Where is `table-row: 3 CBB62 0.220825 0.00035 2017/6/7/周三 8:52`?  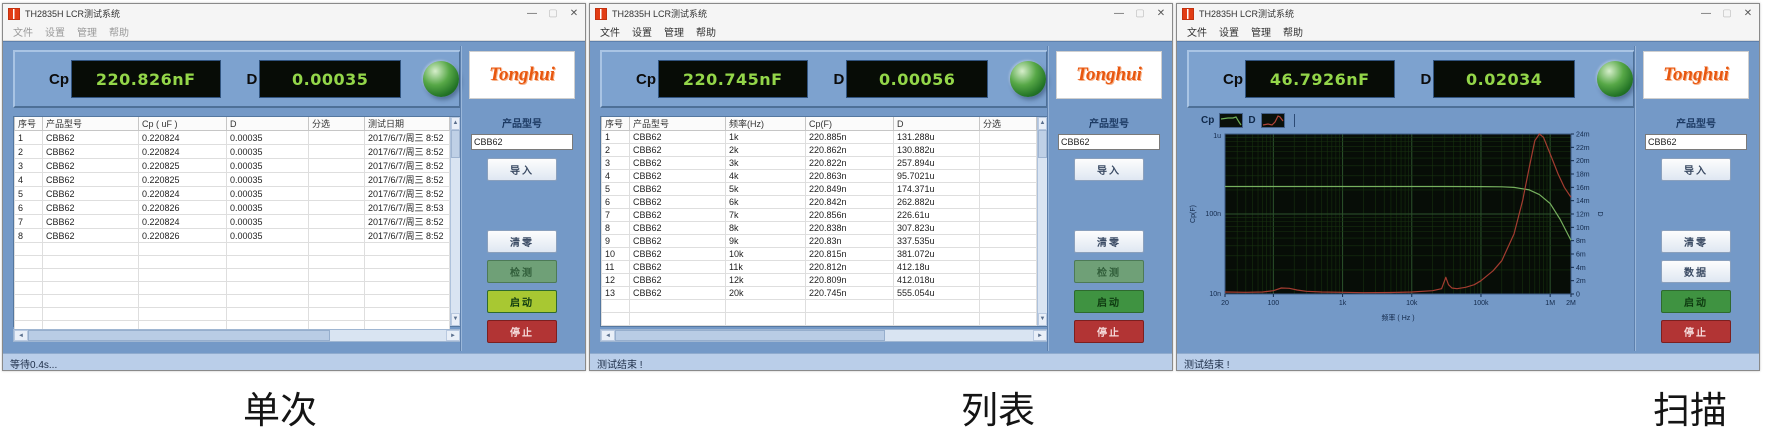
table-row: 3 CBB62 0.220825 0.00035 2017/6/7/周三 8:52 is located at coordinates (232, 165).